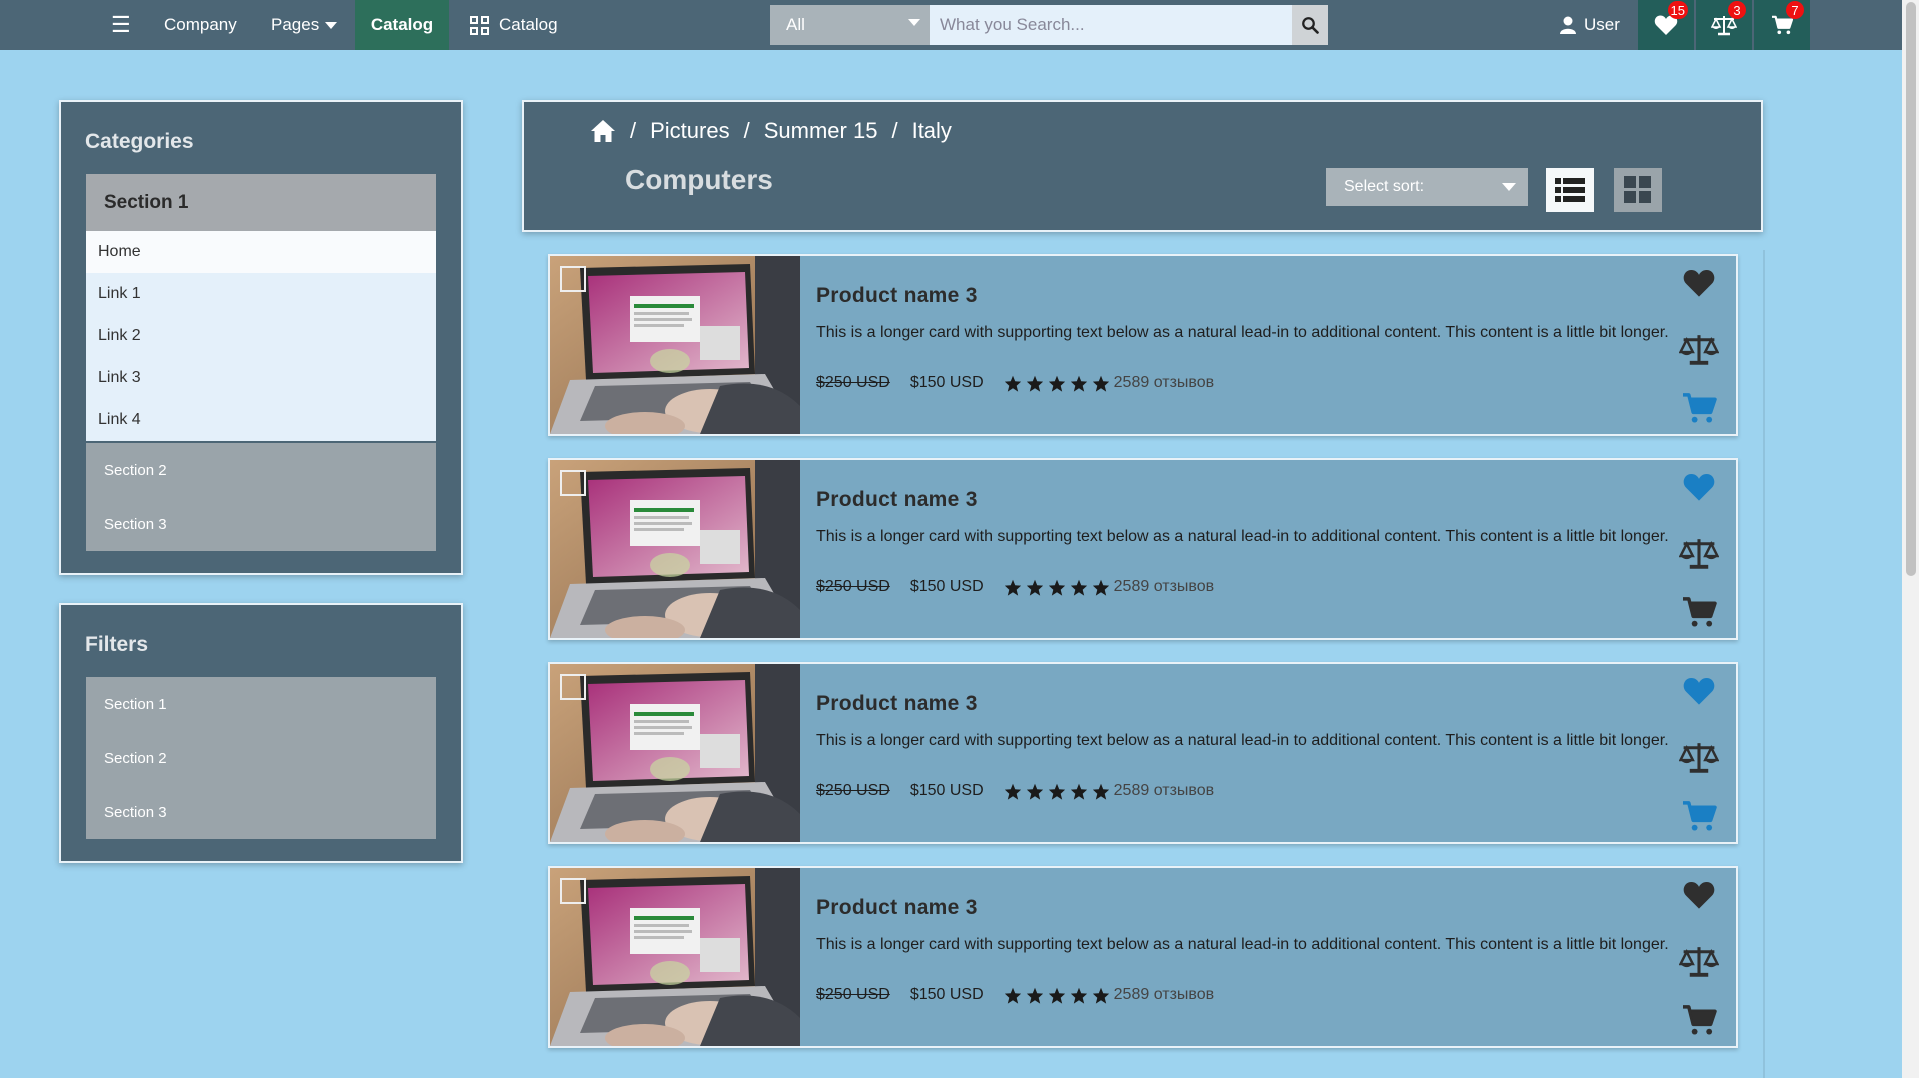  What do you see at coordinates (304, 25) in the screenshot?
I see `nav-pages-dropdown: Pages` at bounding box center [304, 25].